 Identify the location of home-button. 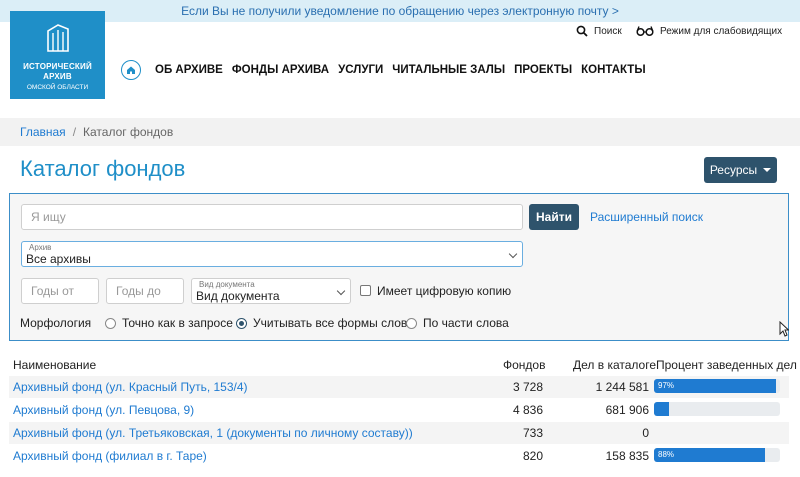
(131, 70).